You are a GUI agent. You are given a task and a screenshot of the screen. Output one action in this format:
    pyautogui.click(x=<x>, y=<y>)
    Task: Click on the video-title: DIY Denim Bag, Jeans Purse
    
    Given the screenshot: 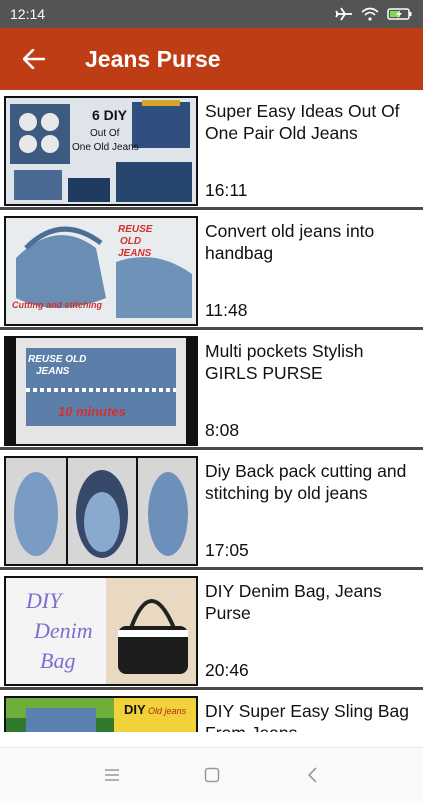 What is the action you would take?
    pyautogui.click(x=293, y=602)
    